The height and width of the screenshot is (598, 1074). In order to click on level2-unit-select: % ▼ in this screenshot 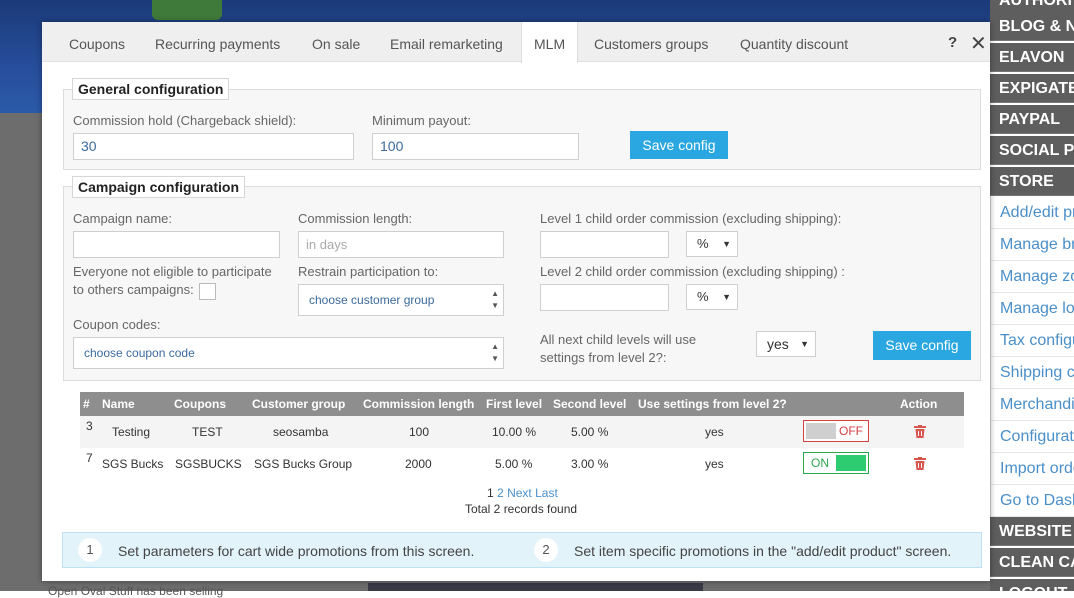, I will do `click(712, 297)`.